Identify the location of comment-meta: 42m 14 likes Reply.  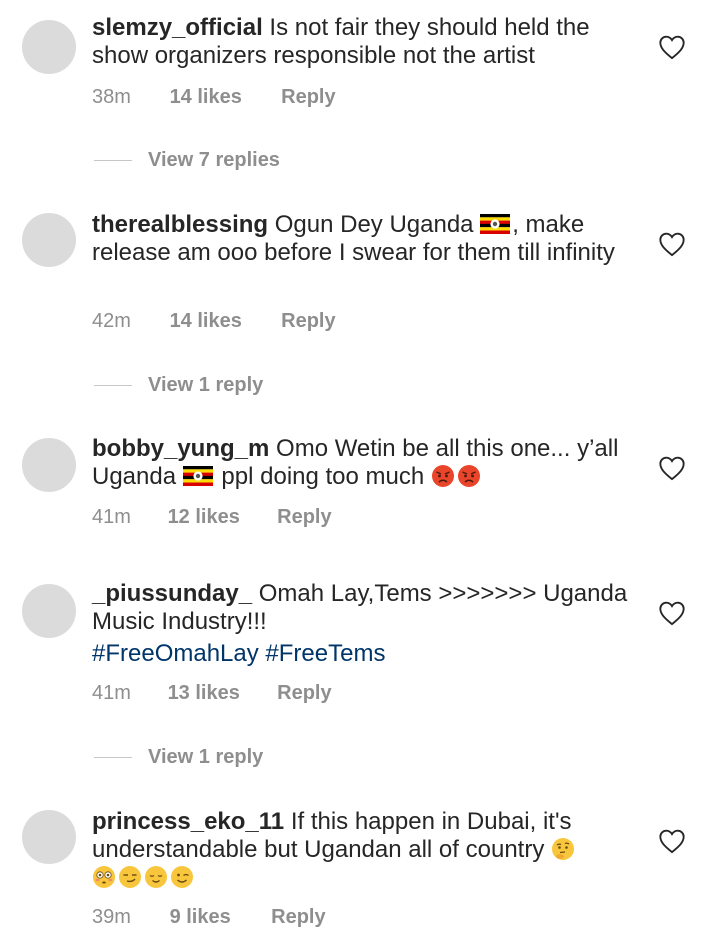
(214, 321).